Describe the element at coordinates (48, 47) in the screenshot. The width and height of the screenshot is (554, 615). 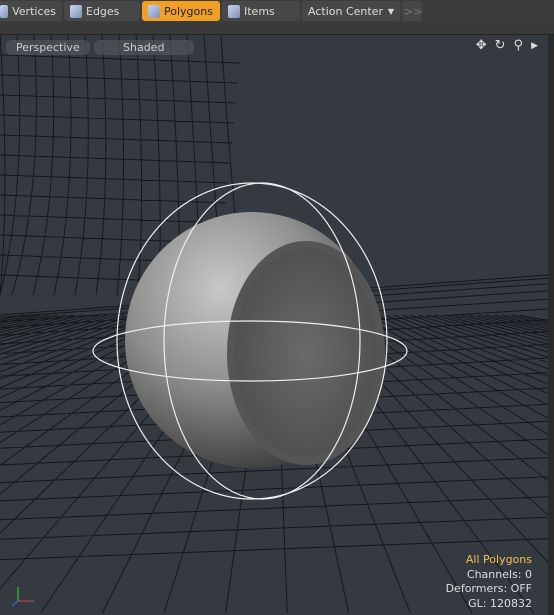
I see `view-type-button: Perspective` at that location.